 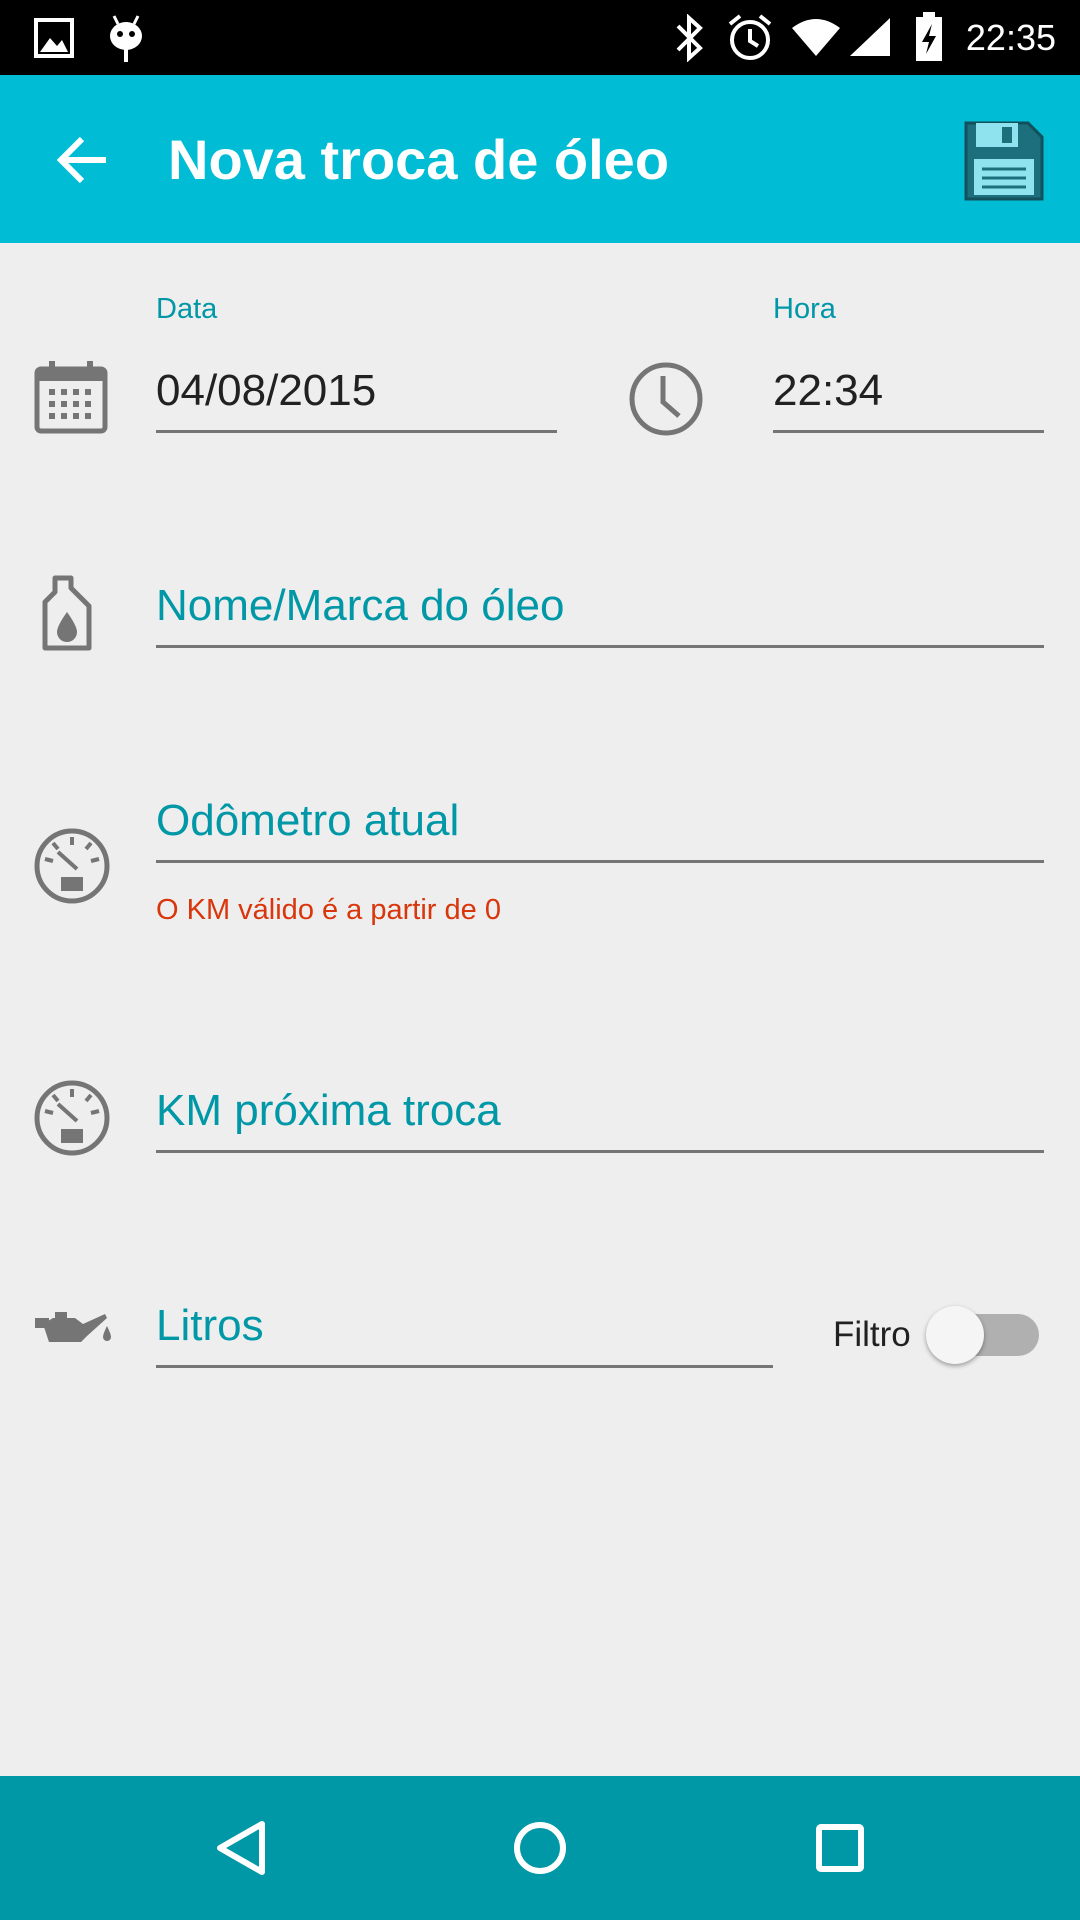 What do you see at coordinates (600, 646) in the screenshot?
I see `oil-name-underline` at bounding box center [600, 646].